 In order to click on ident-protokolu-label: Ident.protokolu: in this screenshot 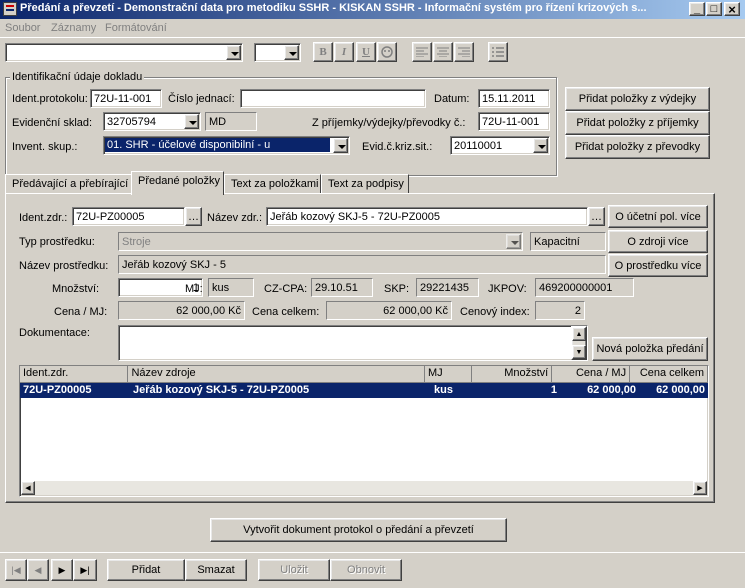, I will do `click(50, 99)`.